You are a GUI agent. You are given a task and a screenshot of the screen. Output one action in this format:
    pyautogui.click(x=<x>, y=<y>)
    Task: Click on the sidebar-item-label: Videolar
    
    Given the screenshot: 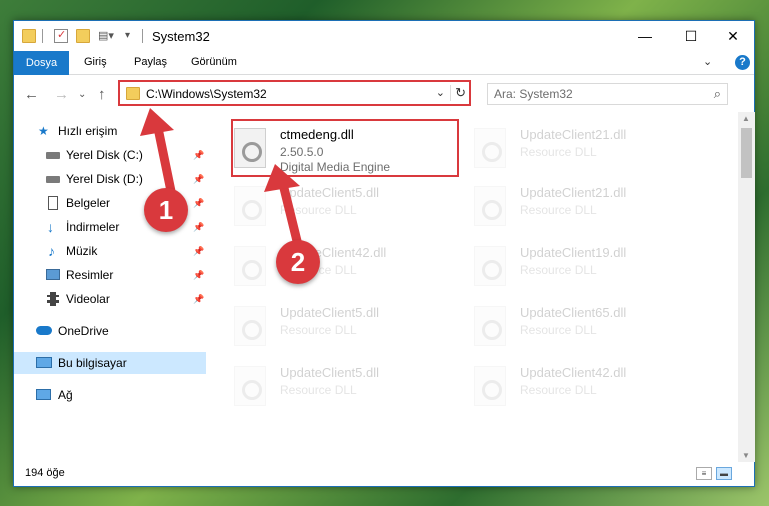 What is the action you would take?
    pyautogui.click(x=88, y=299)
    